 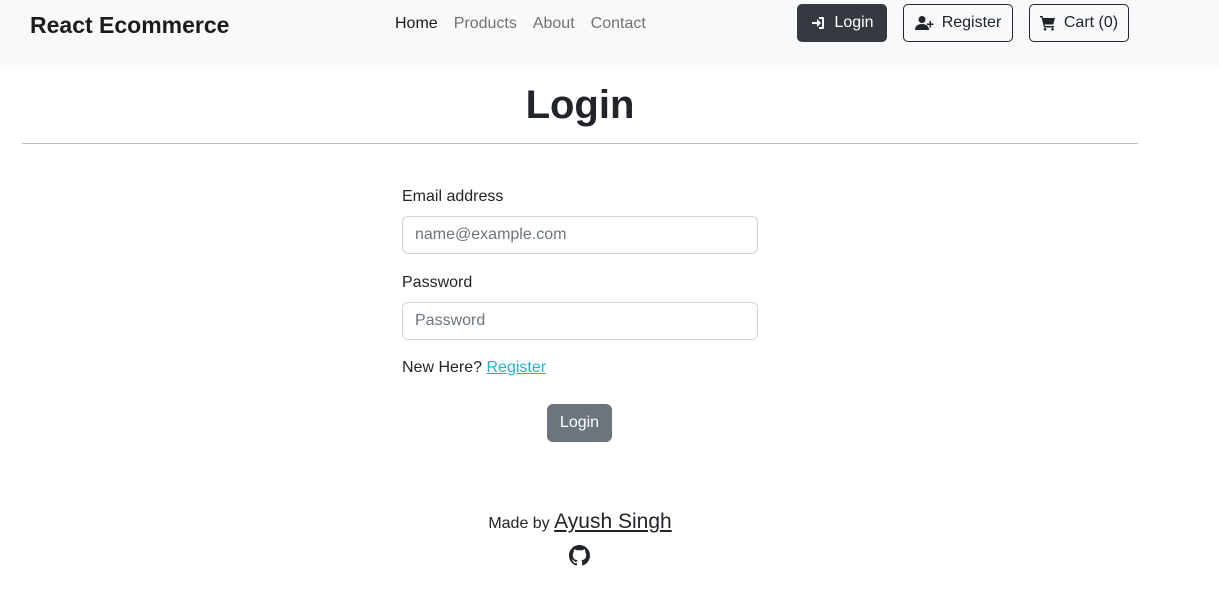 What do you see at coordinates (1047, 23) in the screenshot?
I see `cart-icon` at bounding box center [1047, 23].